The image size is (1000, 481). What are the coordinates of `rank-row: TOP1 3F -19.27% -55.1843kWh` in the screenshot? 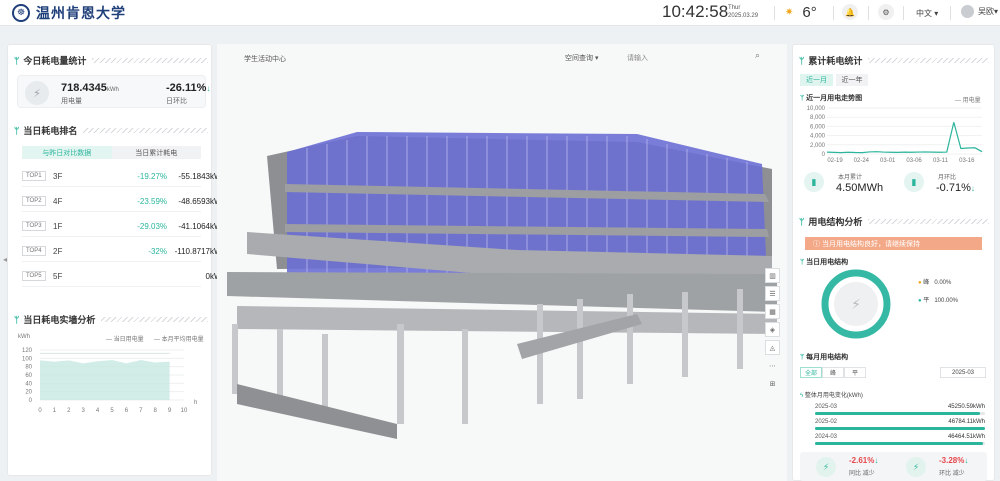 It's located at (124, 178).